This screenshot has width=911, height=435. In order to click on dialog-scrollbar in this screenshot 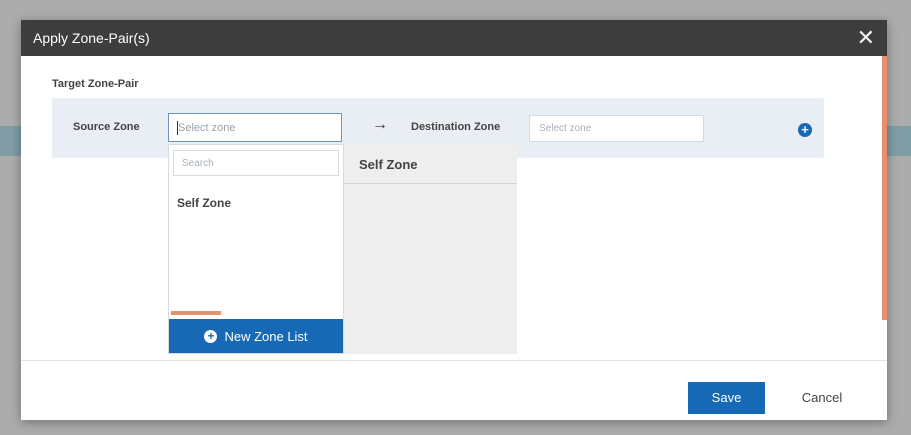, I will do `click(884, 188)`.